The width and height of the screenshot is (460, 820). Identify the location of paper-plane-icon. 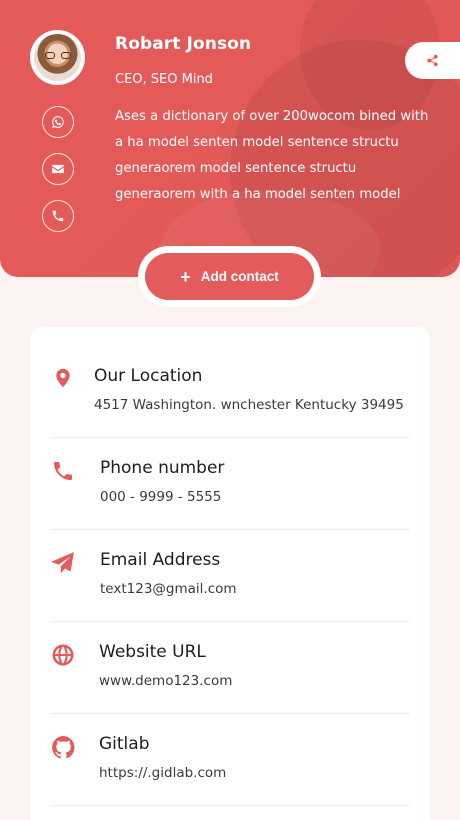
(63, 563).